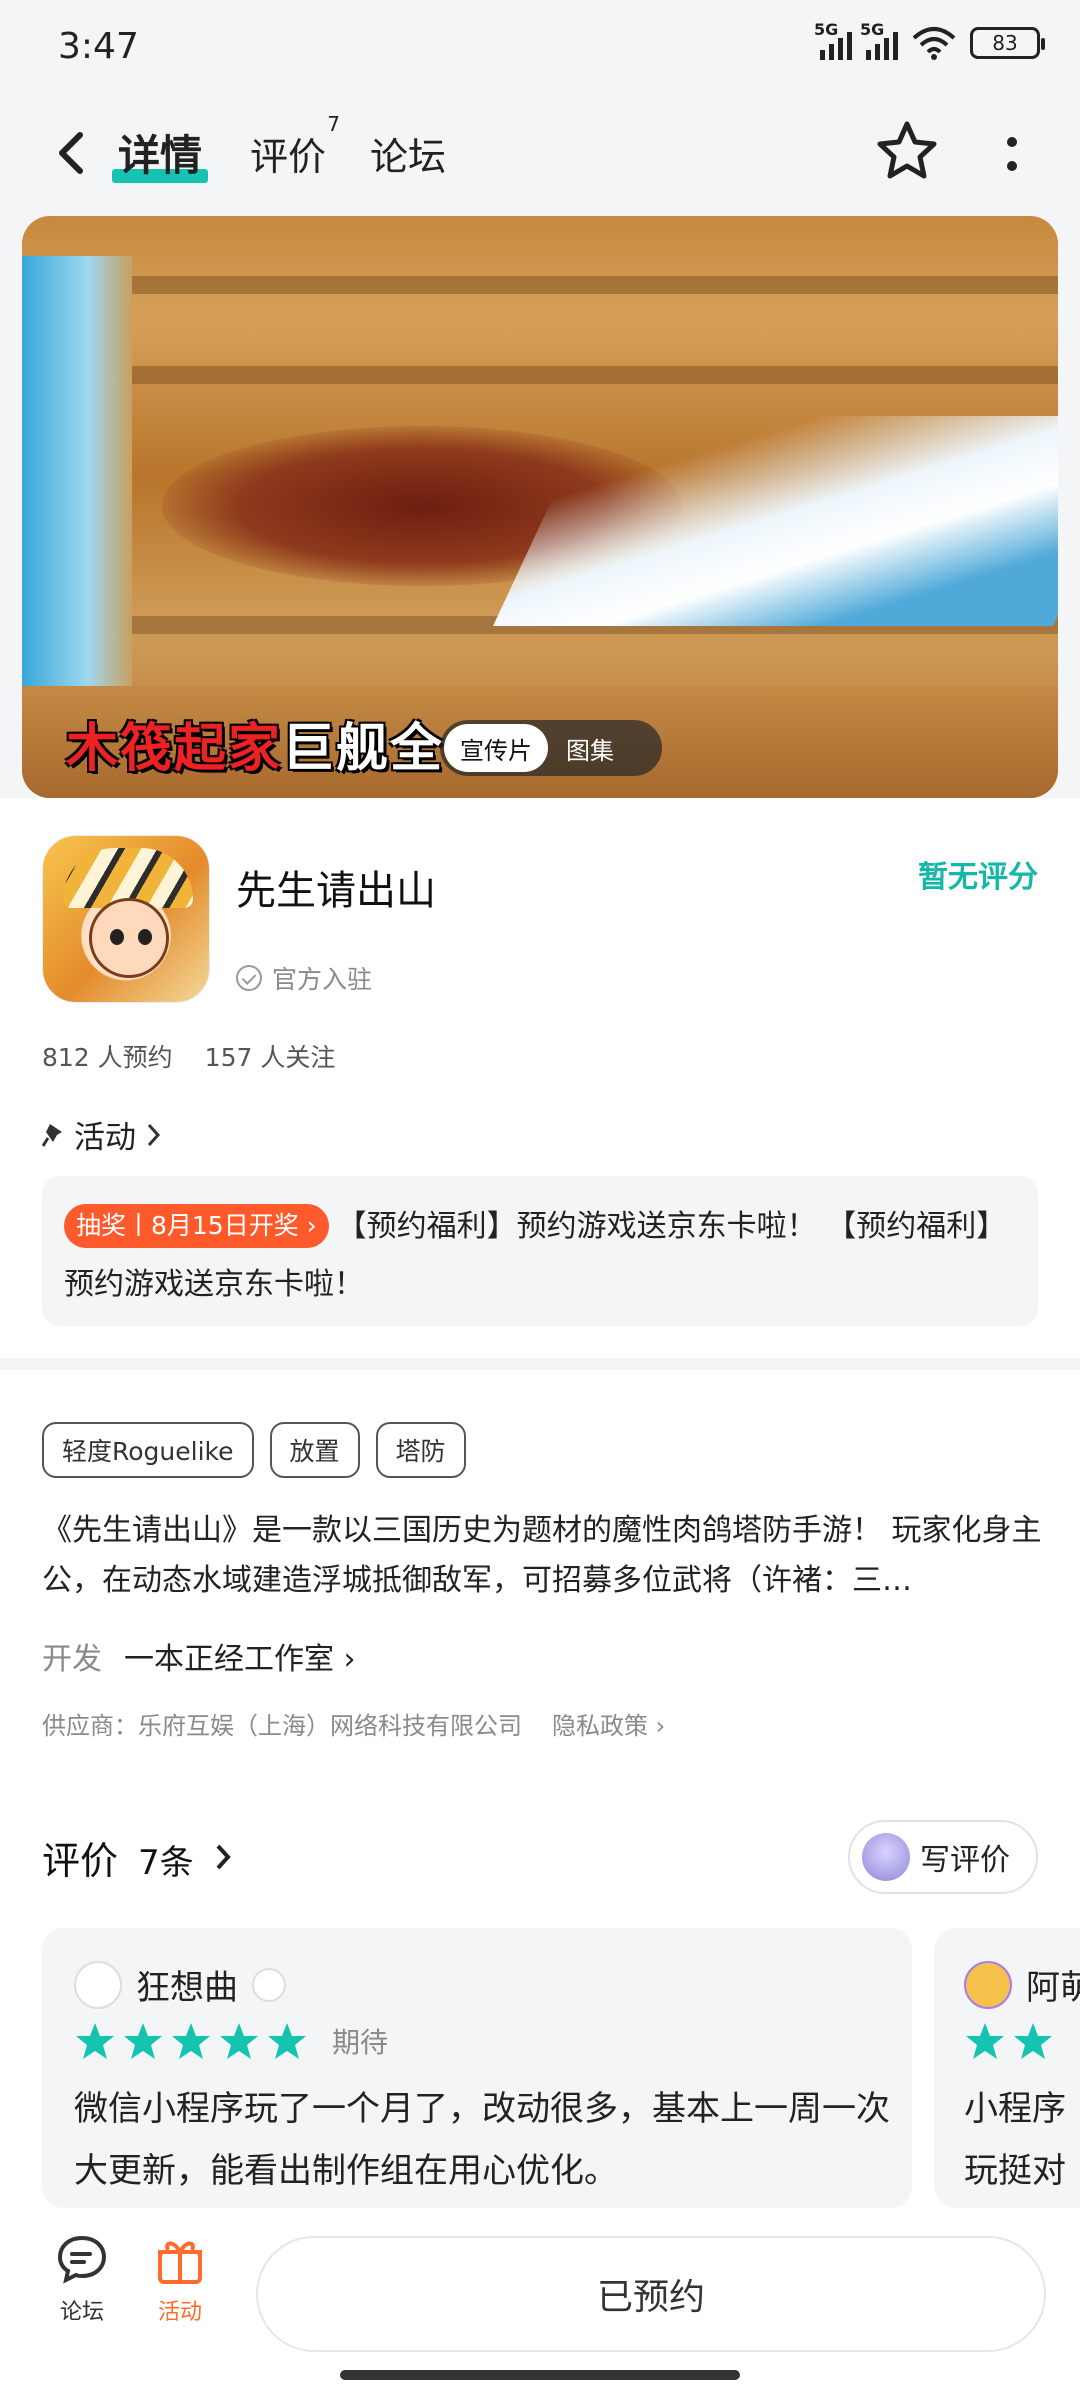  What do you see at coordinates (1009, 2041) in the screenshot?
I see `review-stars` at bounding box center [1009, 2041].